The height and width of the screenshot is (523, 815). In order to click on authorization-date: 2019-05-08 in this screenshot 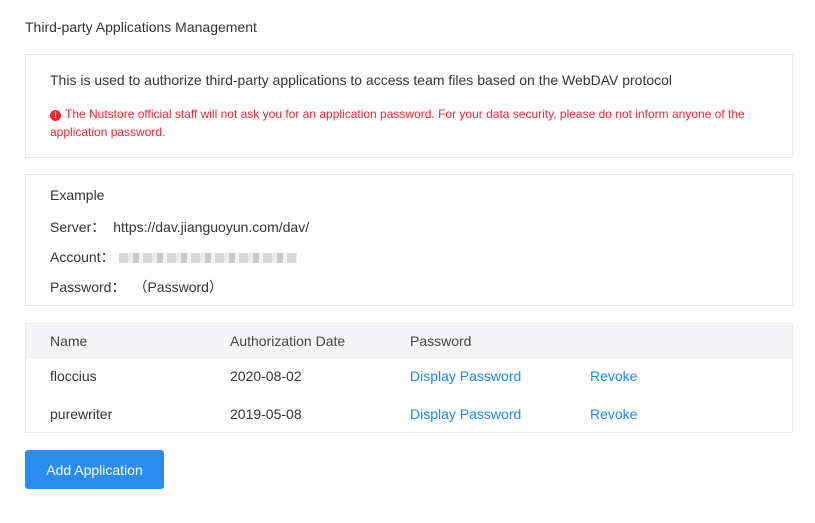, I will do `click(266, 414)`.